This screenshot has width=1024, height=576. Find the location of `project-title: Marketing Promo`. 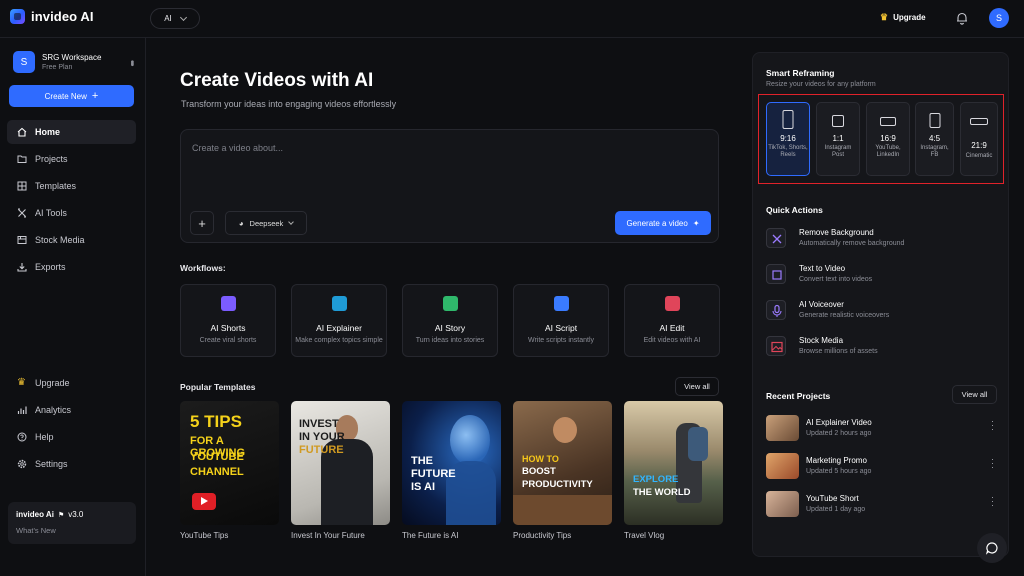

project-title: Marketing Promo is located at coordinates (836, 460).